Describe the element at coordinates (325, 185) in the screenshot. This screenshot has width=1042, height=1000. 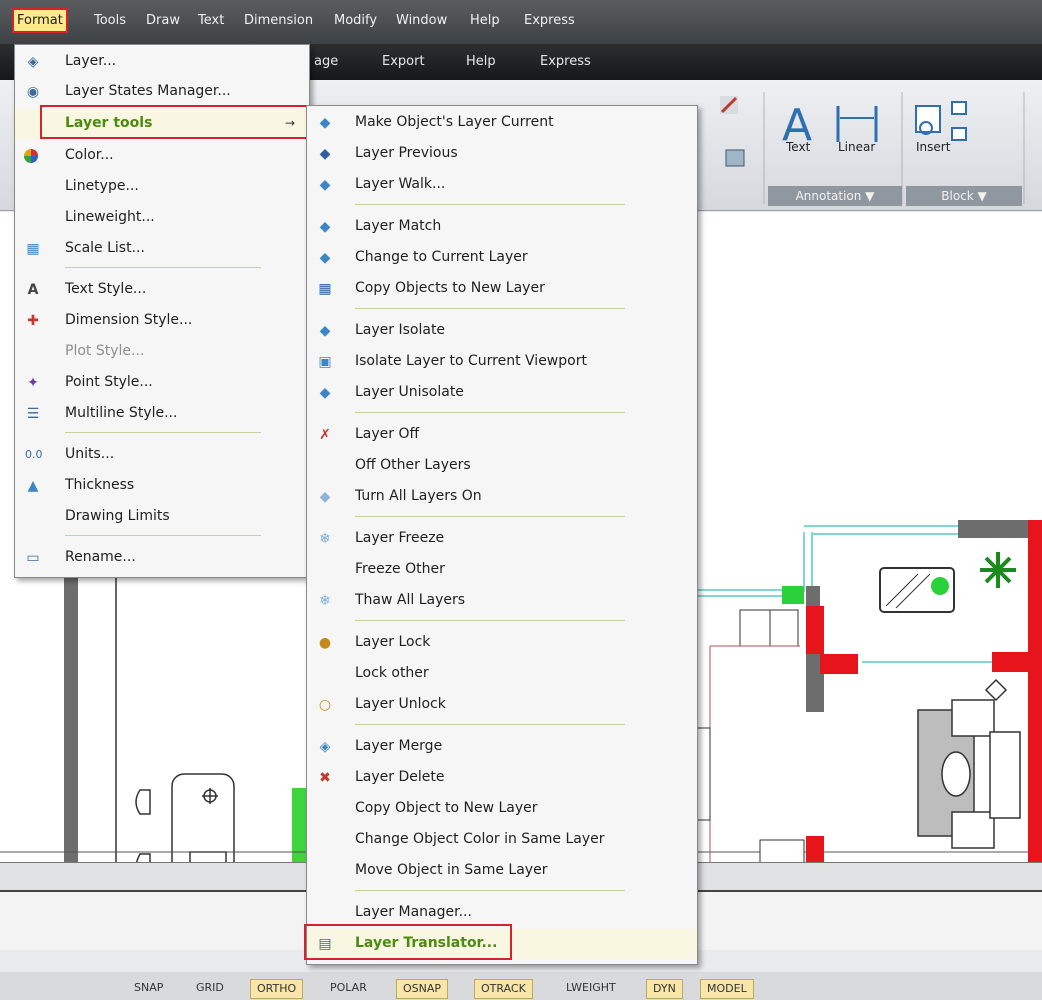
I see `layer-walk-icon: ◆` at that location.